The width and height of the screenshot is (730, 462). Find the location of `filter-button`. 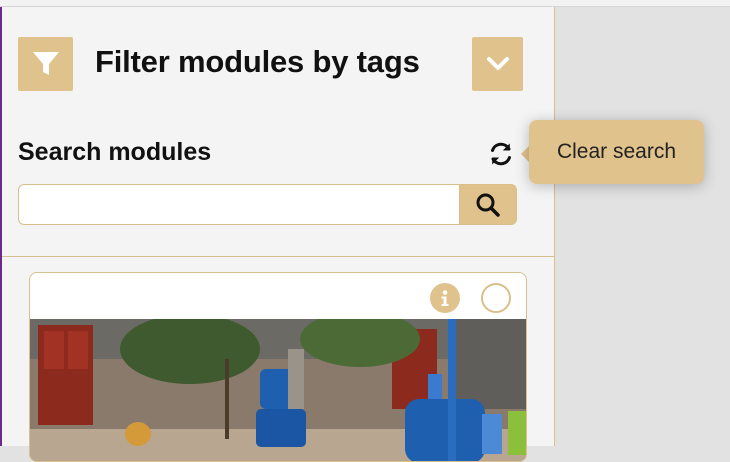

filter-button is located at coordinates (45, 64).